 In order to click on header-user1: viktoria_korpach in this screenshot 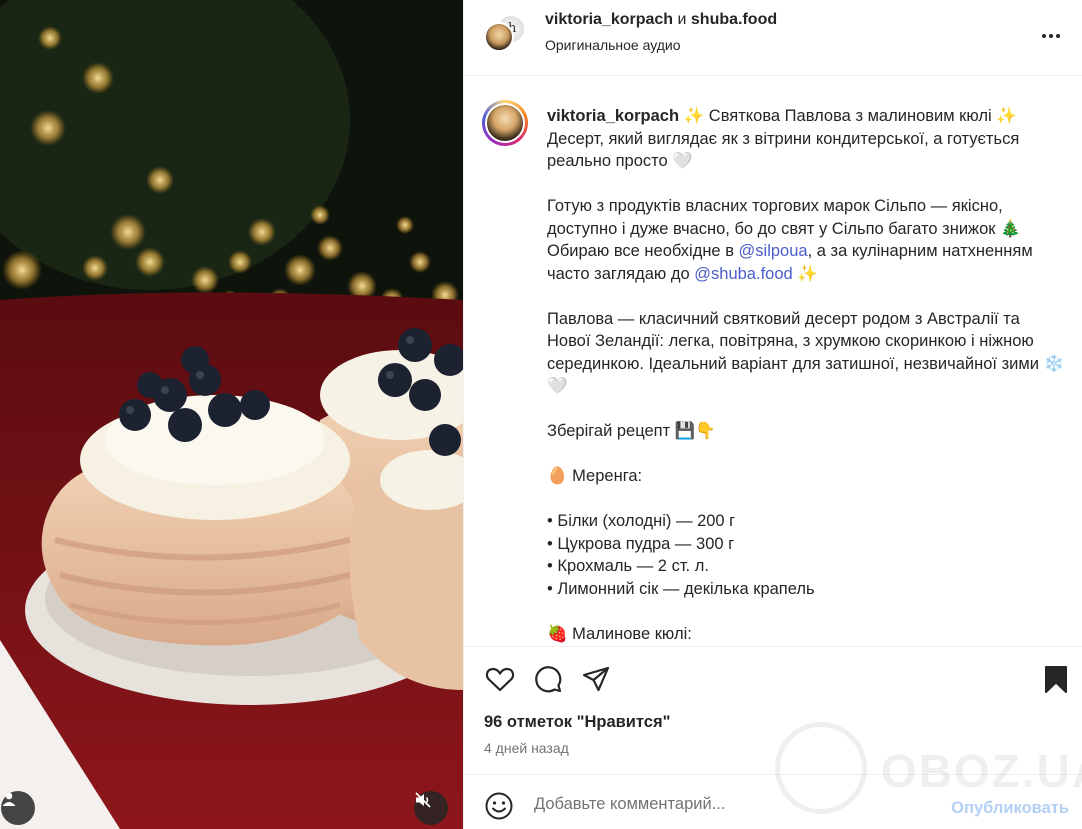, I will do `click(609, 19)`.